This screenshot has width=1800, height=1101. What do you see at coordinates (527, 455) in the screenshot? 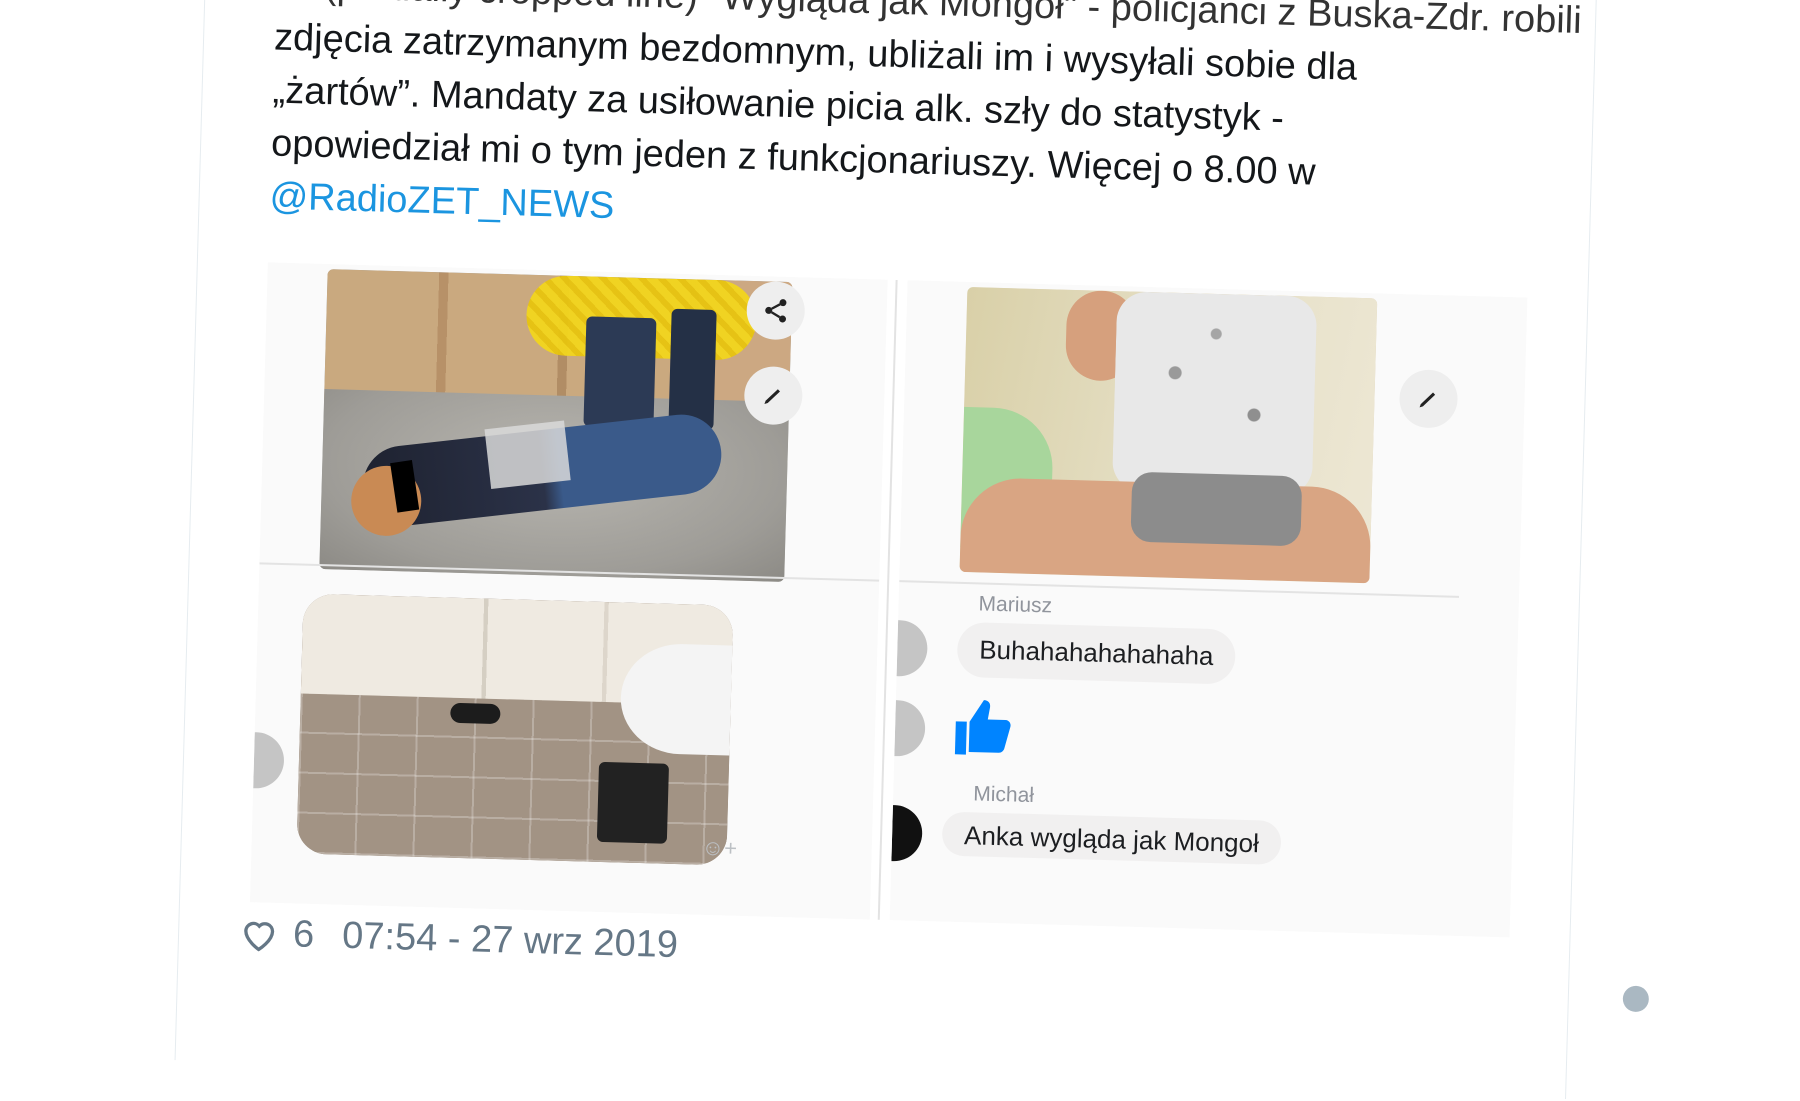
I see `shirt-print` at bounding box center [527, 455].